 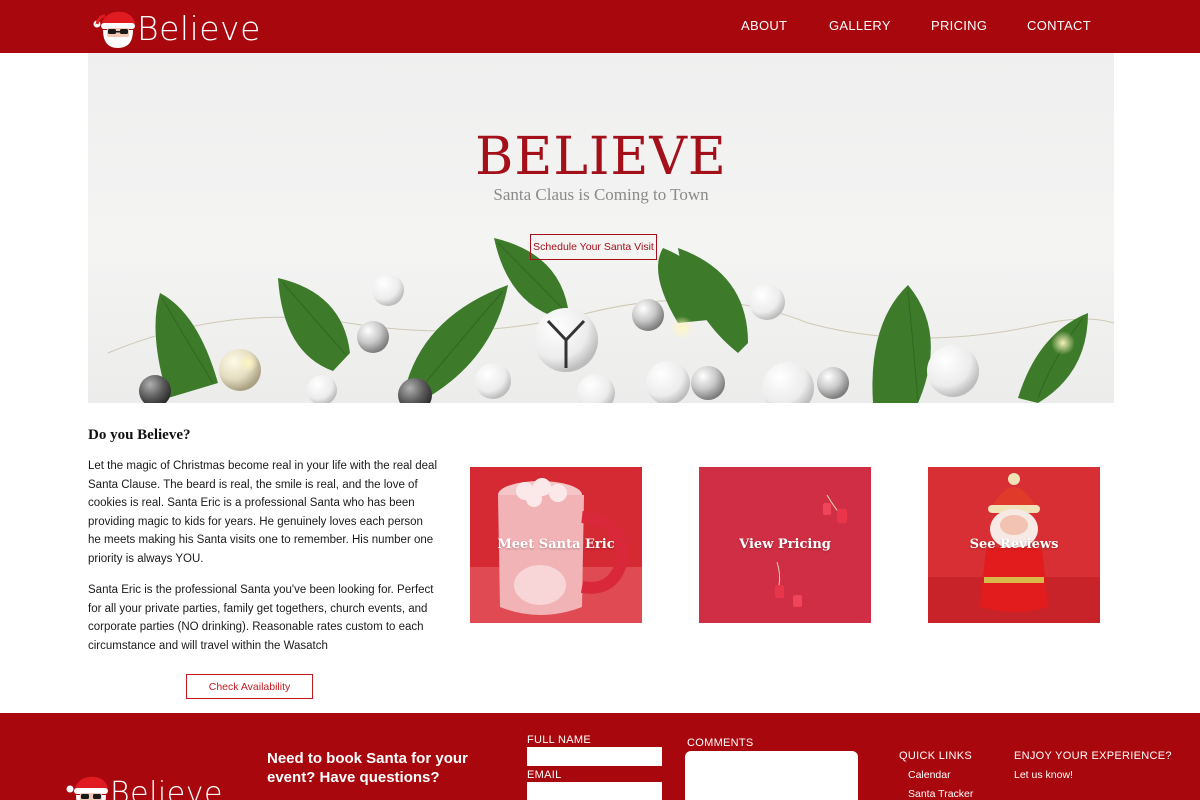 What do you see at coordinates (929, 775) in the screenshot?
I see `quick-link-calendar: Calendar` at bounding box center [929, 775].